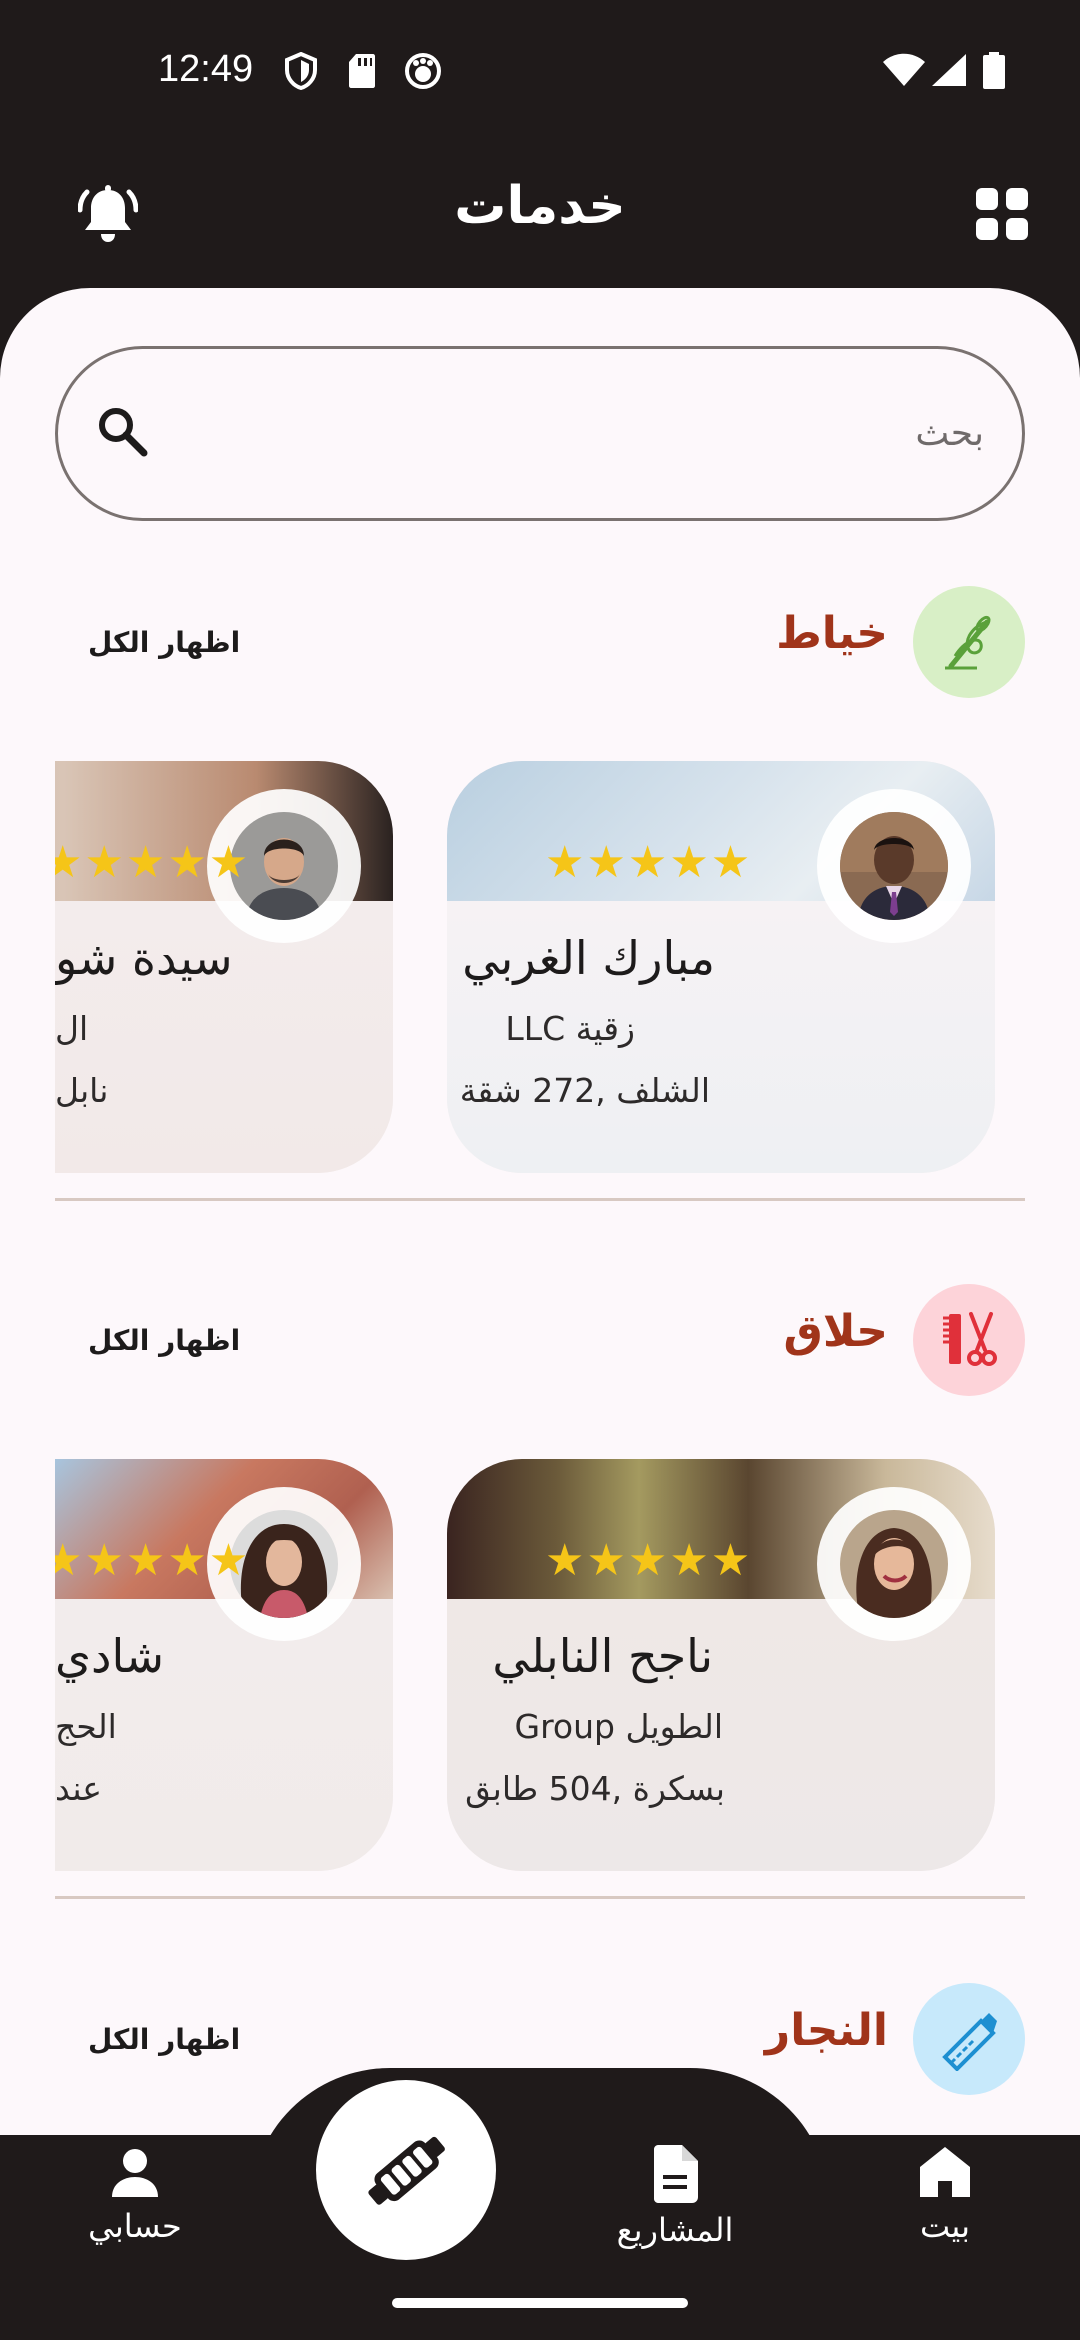 The height and width of the screenshot is (2340, 1080). I want to click on category-icon-tailor, so click(969, 642).